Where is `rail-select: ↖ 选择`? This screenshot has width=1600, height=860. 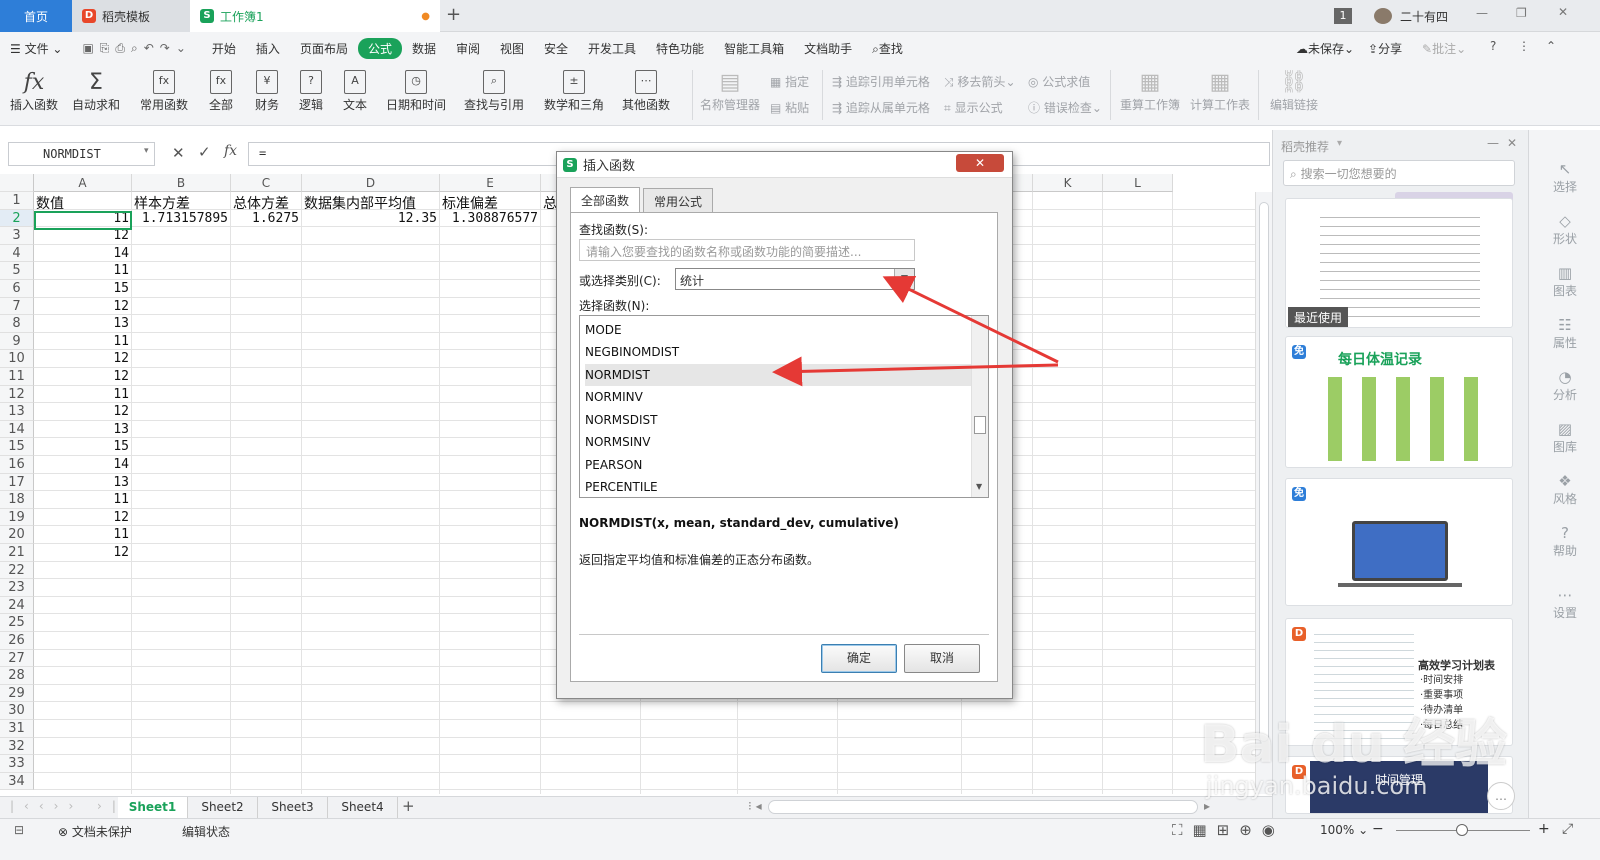 rail-select: ↖ 选择 is located at coordinates (1564, 177).